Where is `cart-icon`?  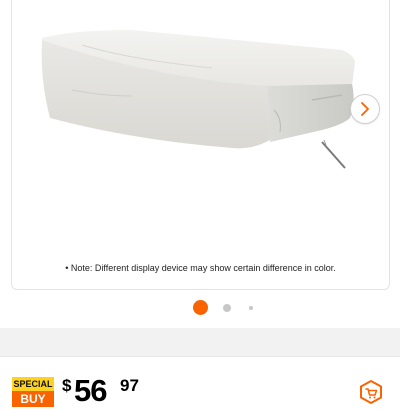 cart-icon is located at coordinates (371, 392).